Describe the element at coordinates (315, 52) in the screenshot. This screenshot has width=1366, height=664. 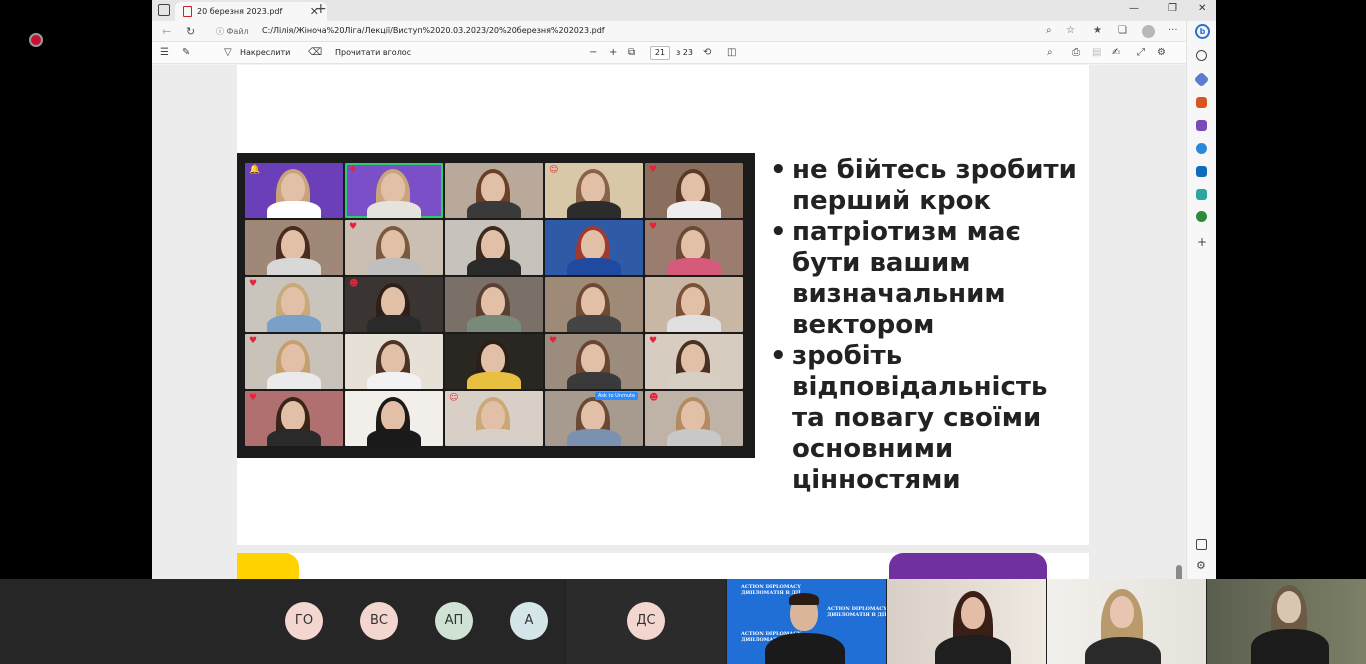
I see `eraser-icon: ⌫` at that location.